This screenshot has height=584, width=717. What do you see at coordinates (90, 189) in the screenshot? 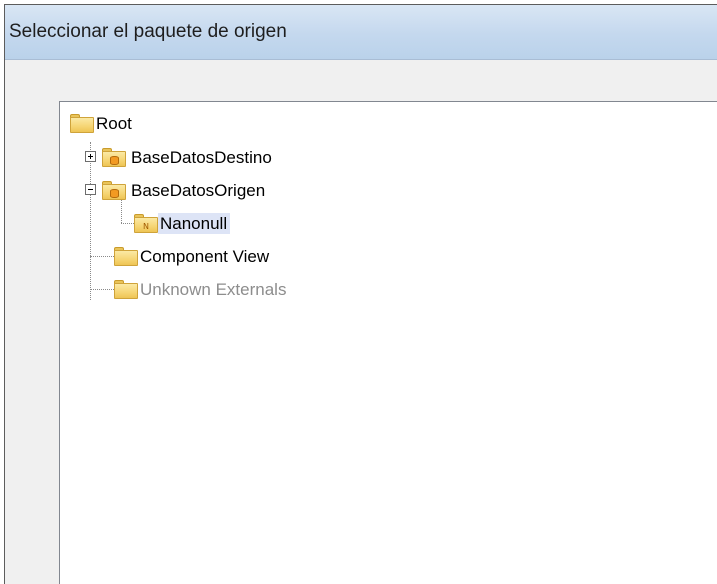
I see `collapse-icon` at bounding box center [90, 189].